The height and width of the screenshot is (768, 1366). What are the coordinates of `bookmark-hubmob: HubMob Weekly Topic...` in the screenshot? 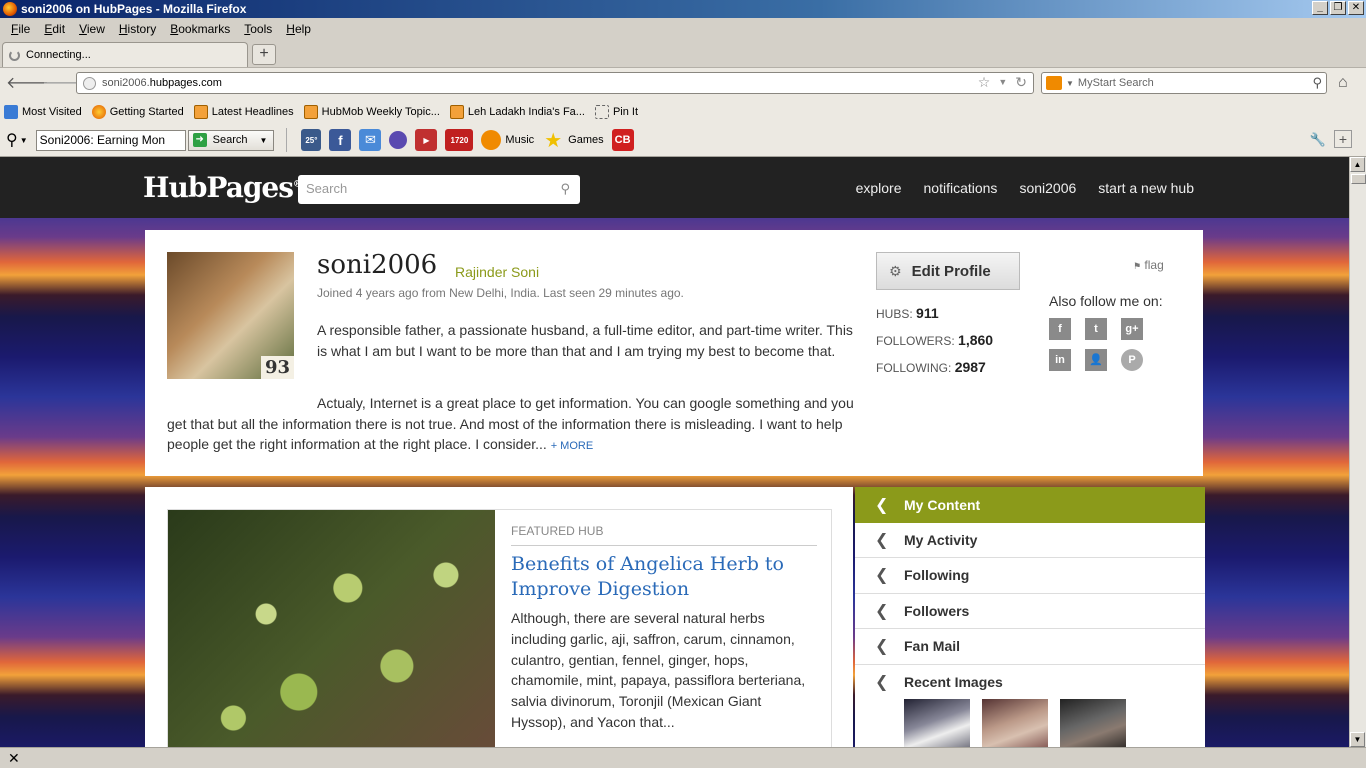 It's located at (371, 111).